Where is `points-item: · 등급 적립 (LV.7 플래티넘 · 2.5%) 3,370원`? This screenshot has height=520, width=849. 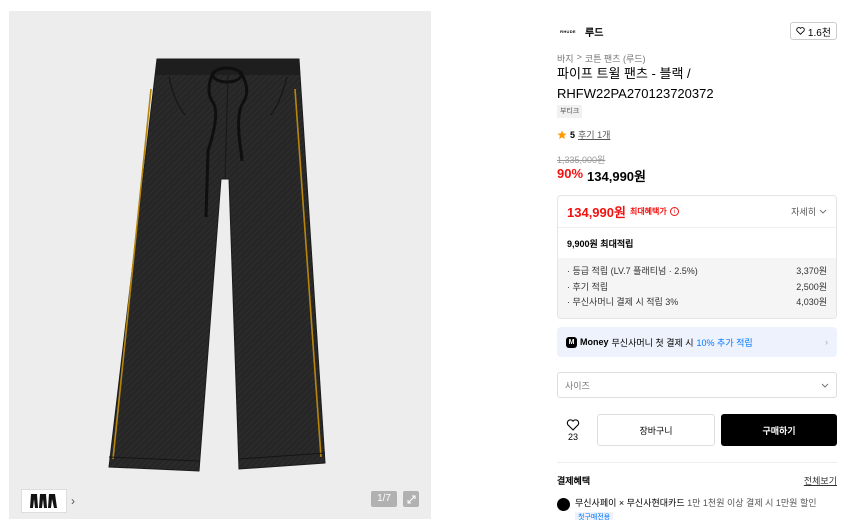
points-item: · 등급 적립 (LV.7 플래티넘 · 2.5%) 3,370원 is located at coordinates (697, 272).